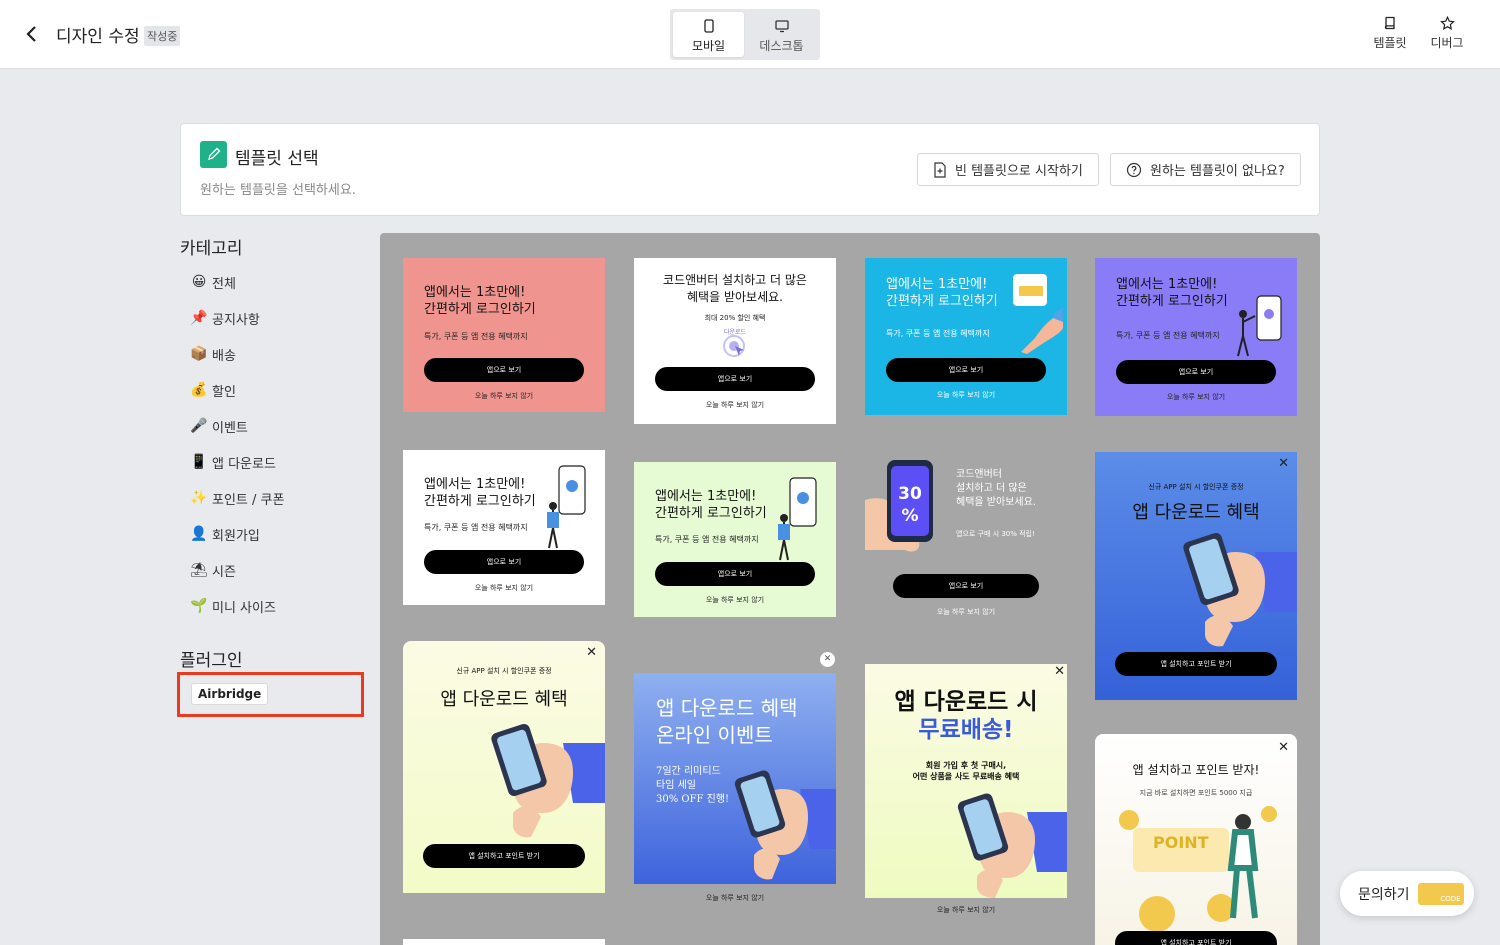  Describe the element at coordinates (781, 26) in the screenshot. I see `desktop-icon` at that location.